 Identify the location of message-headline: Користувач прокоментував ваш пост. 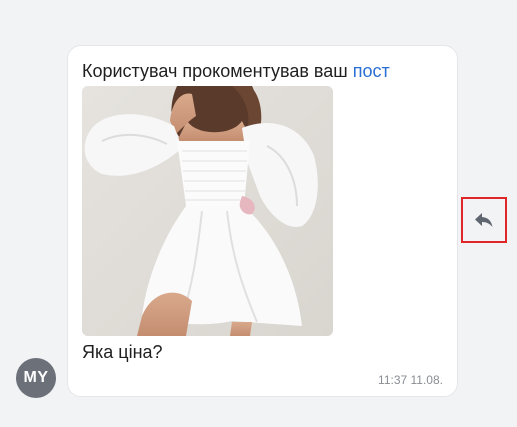
(236, 71).